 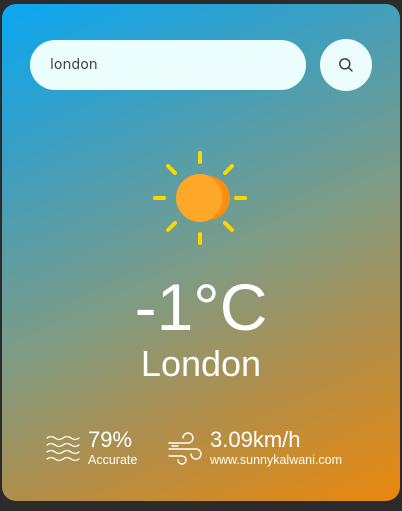 What do you see at coordinates (276, 460) in the screenshot?
I see `wind-label: www.sunnykalwani.com` at bounding box center [276, 460].